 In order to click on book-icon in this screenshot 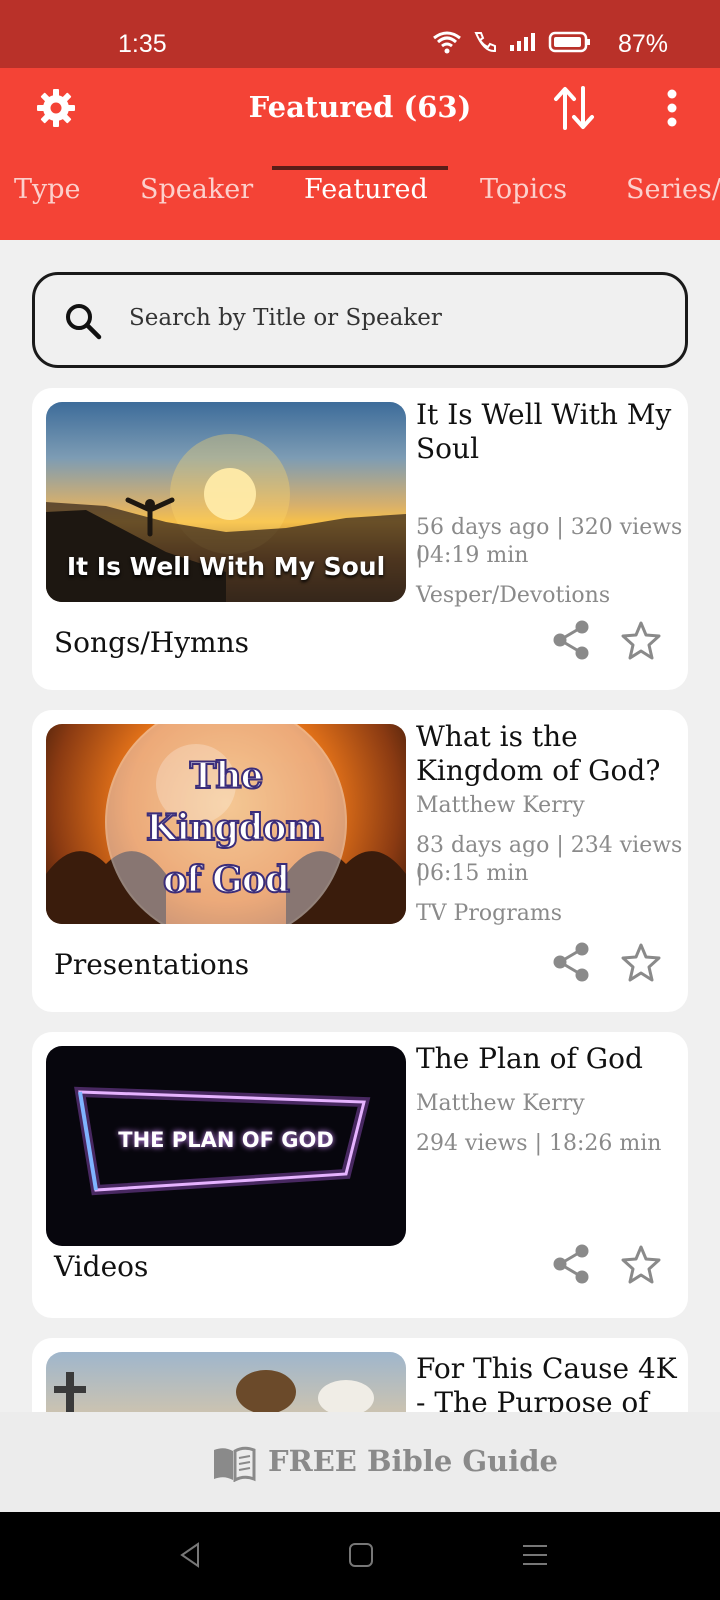, I will do `click(235, 1464)`.